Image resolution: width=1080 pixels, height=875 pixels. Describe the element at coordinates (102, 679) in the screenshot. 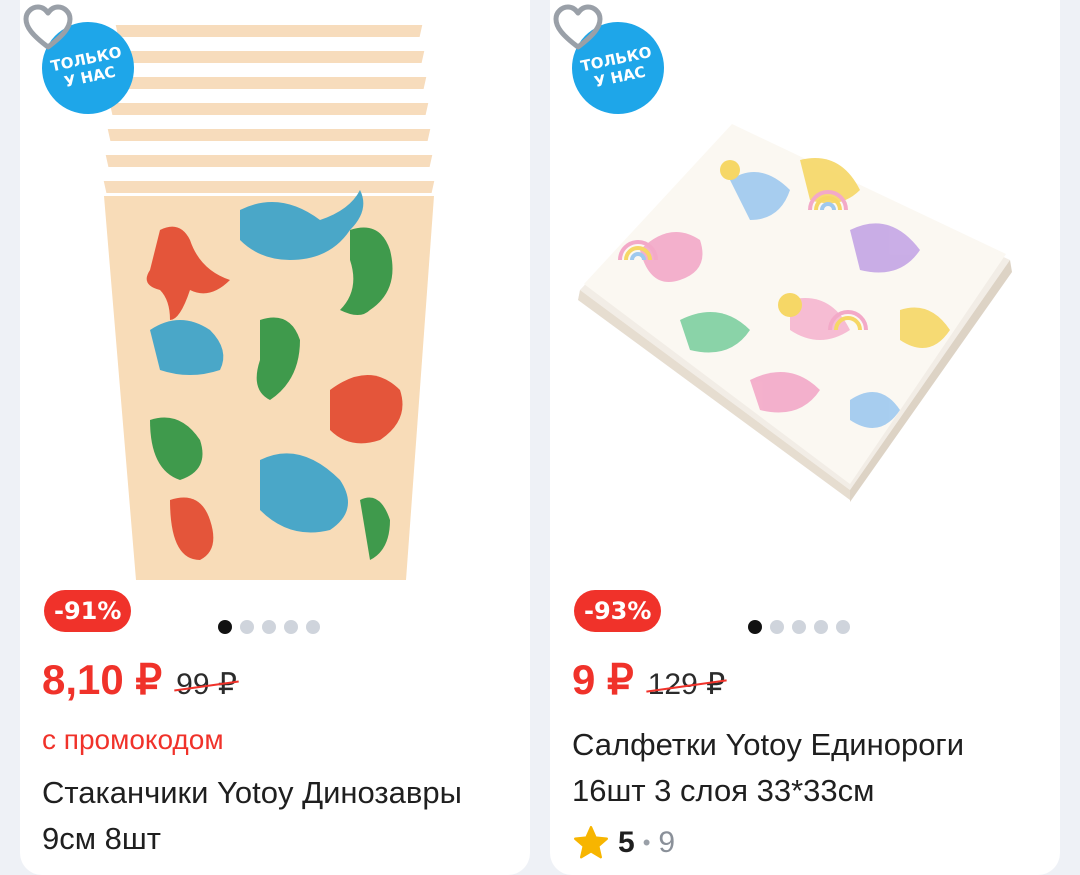

I see `current-price: 8,10 ₽` at that location.